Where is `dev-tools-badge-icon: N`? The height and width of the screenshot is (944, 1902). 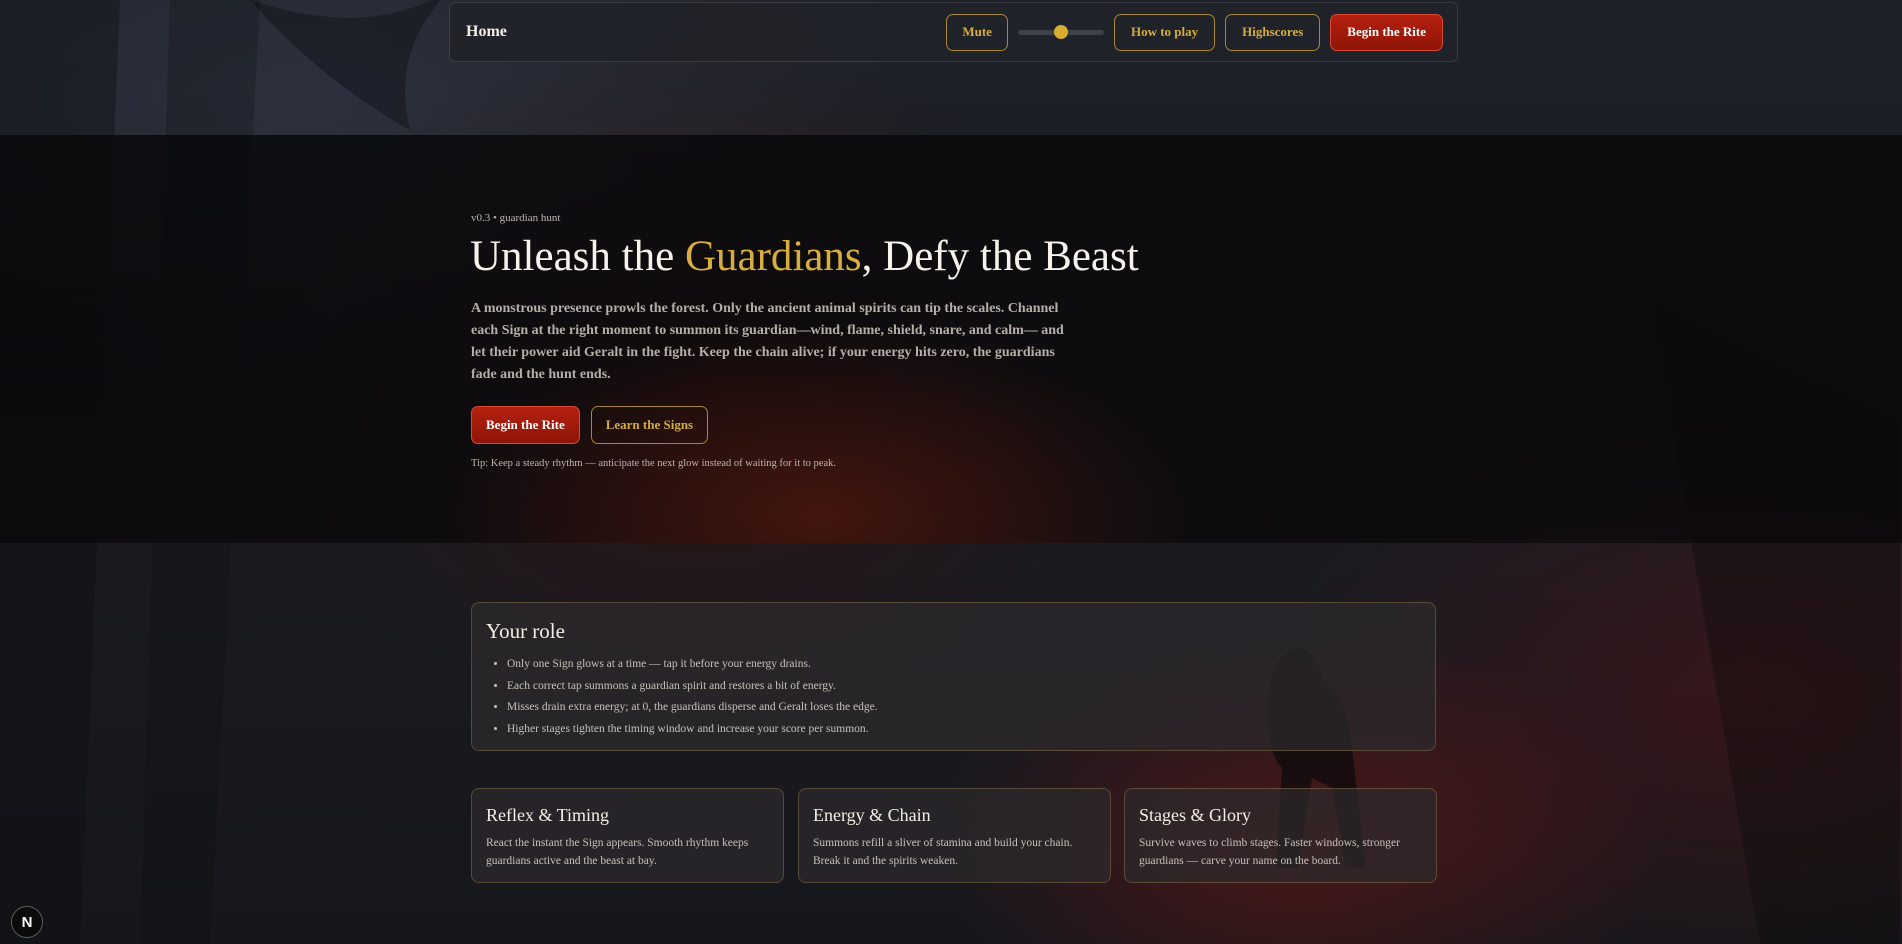
dev-tools-badge-icon: N is located at coordinates (27, 922).